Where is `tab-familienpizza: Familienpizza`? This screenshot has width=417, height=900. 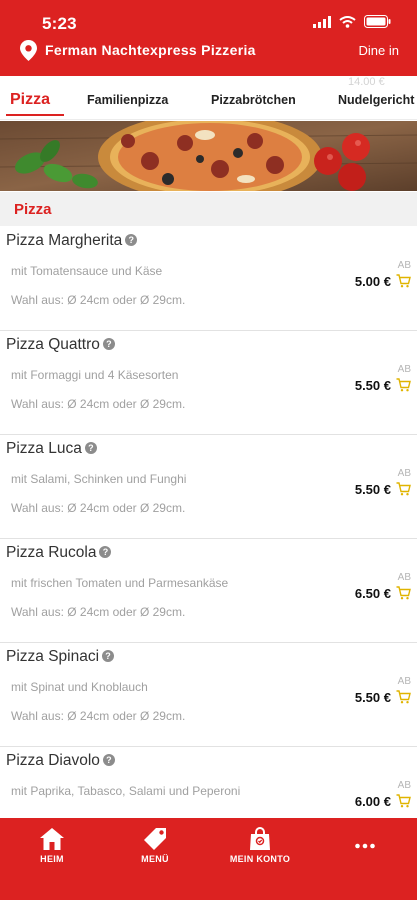
tab-familienpizza: Familienpizza is located at coordinates (127, 100).